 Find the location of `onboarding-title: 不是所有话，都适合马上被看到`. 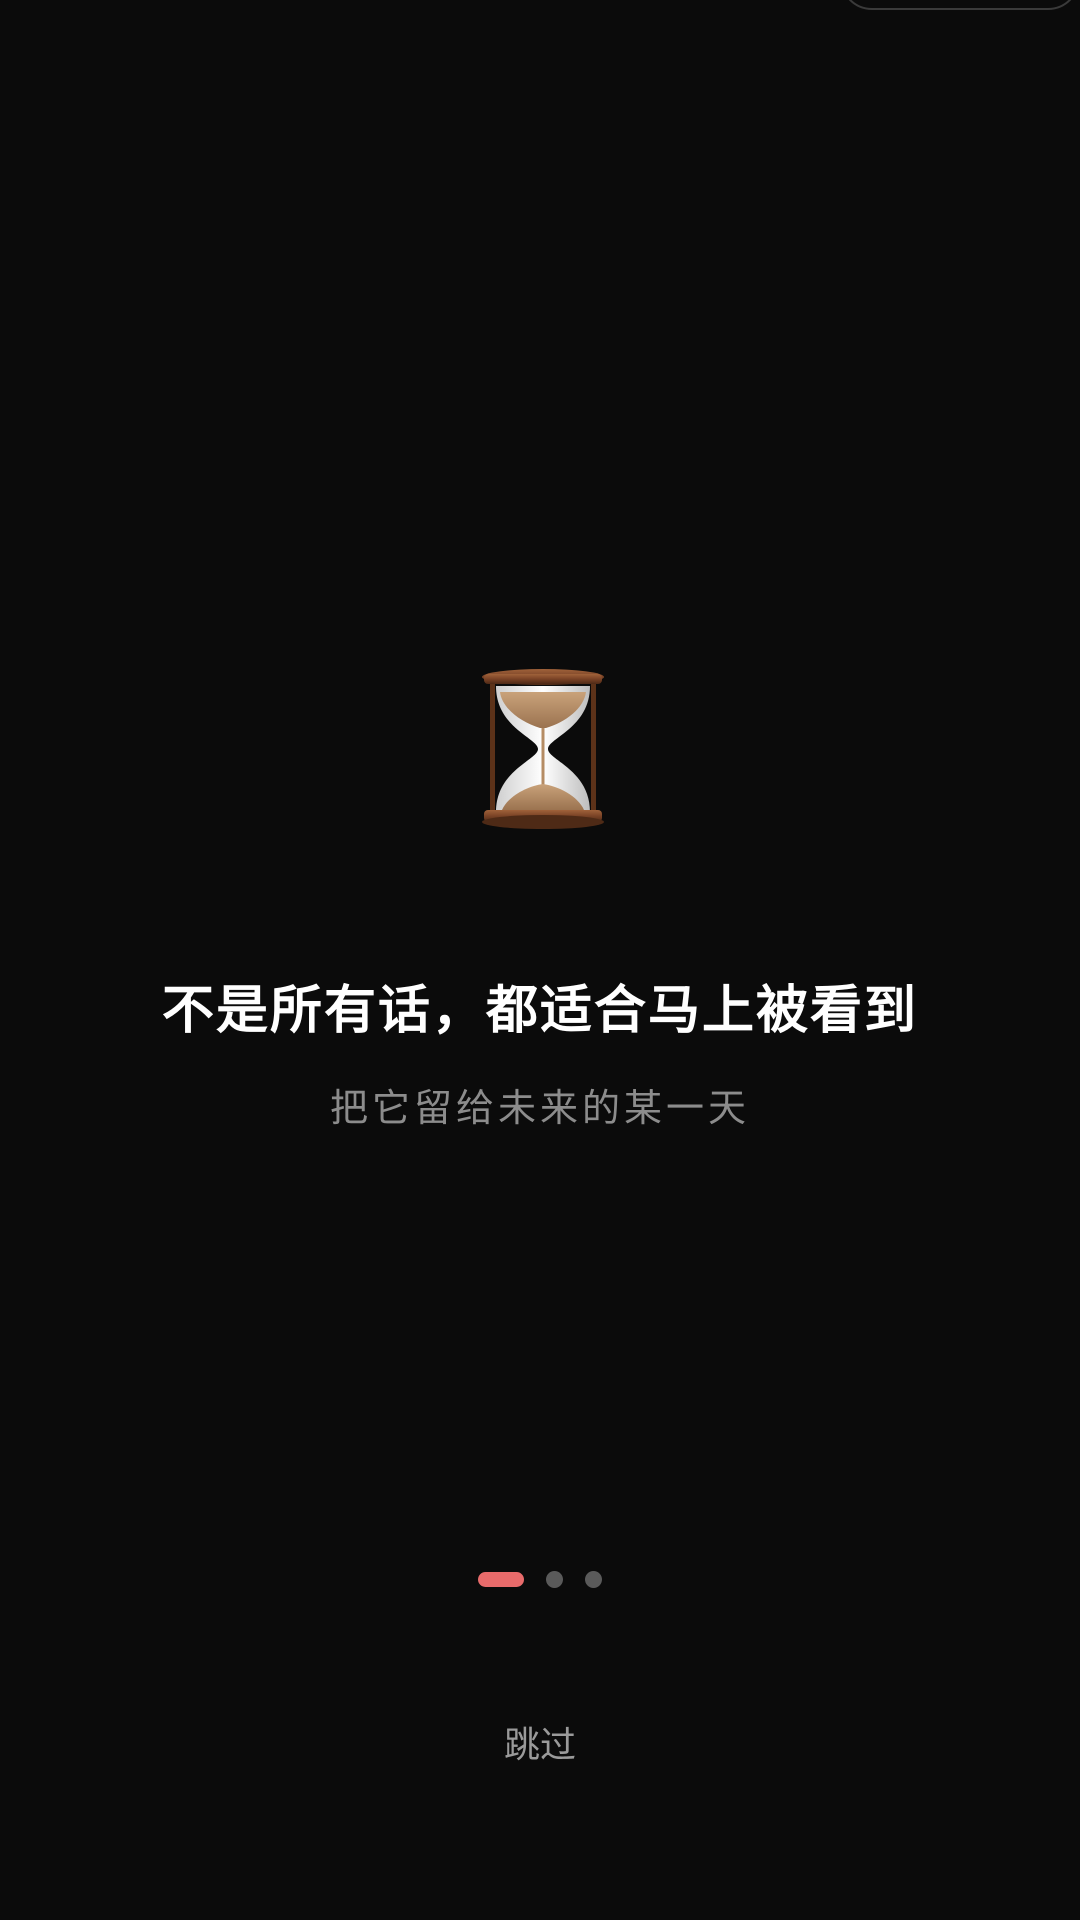

onboarding-title: 不是所有话，都适合马上被看到 is located at coordinates (539, 1011).